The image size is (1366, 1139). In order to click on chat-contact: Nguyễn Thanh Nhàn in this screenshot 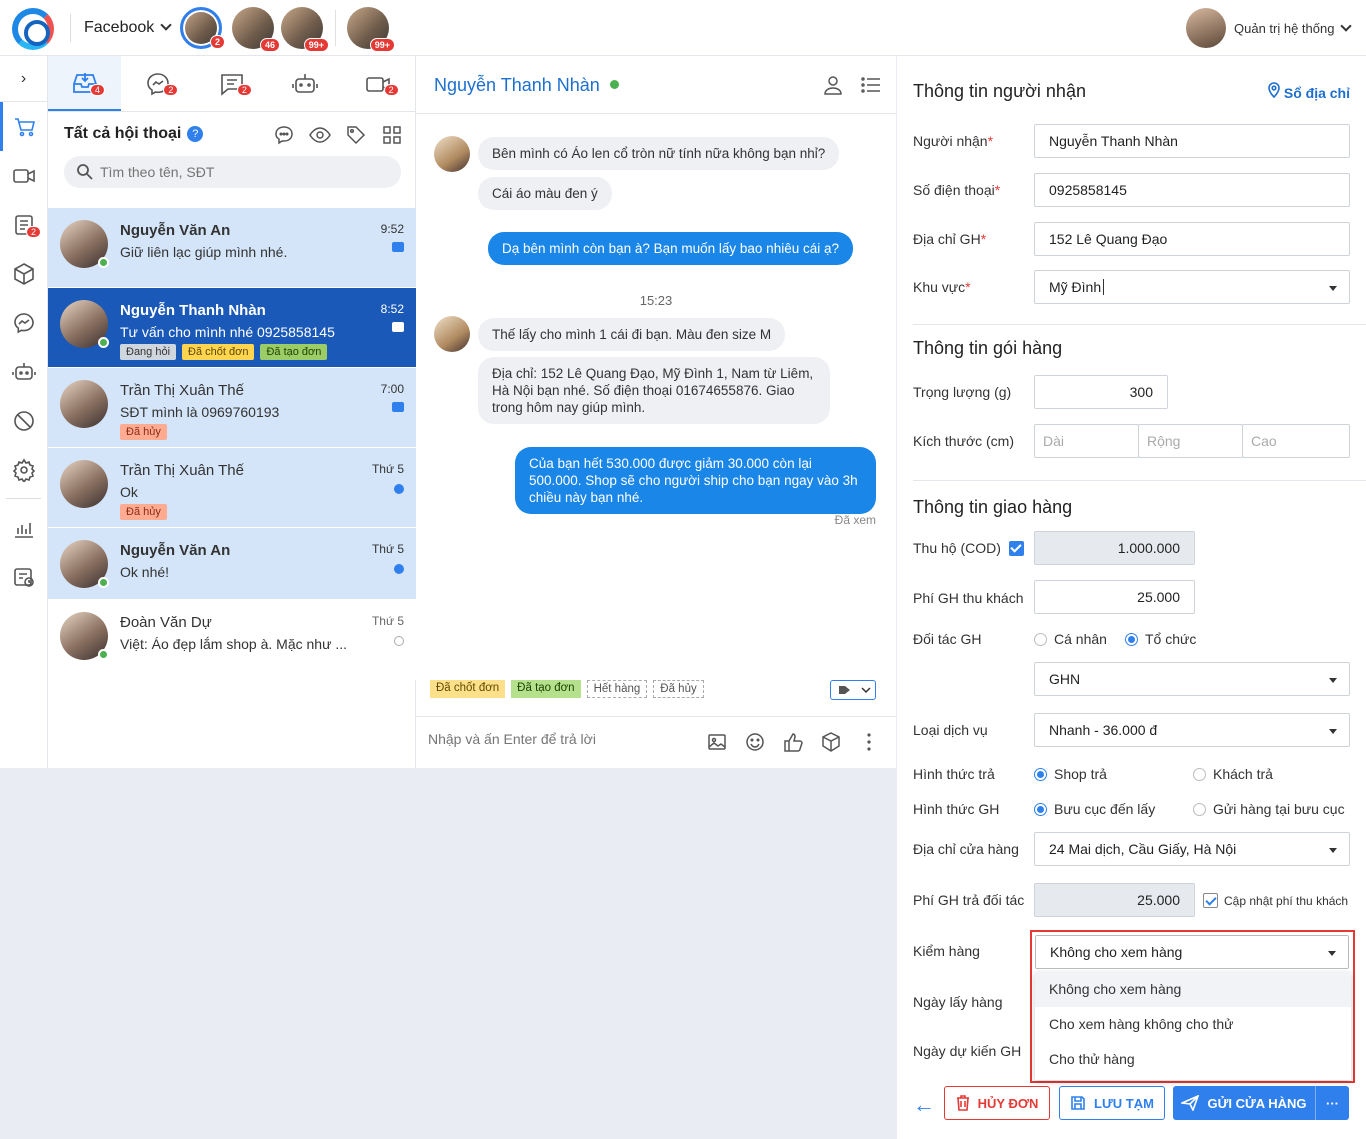, I will do `click(526, 85)`.